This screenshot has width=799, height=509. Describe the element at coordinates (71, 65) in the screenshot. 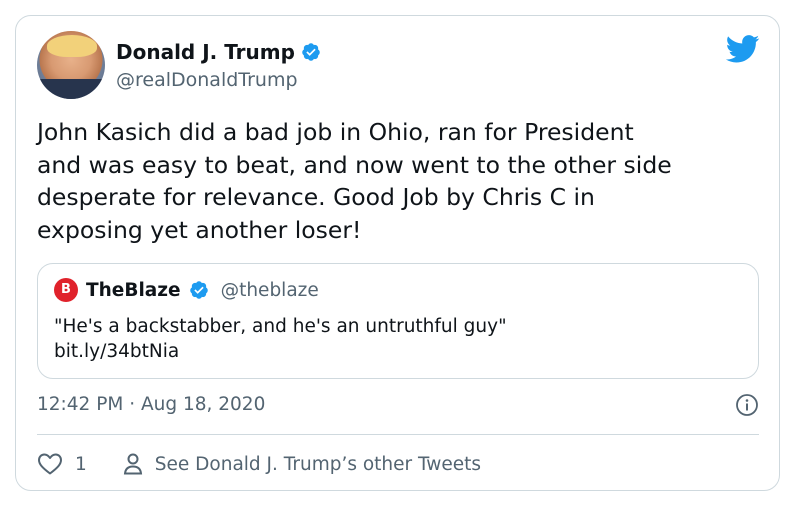

I see `author-avatar` at that location.